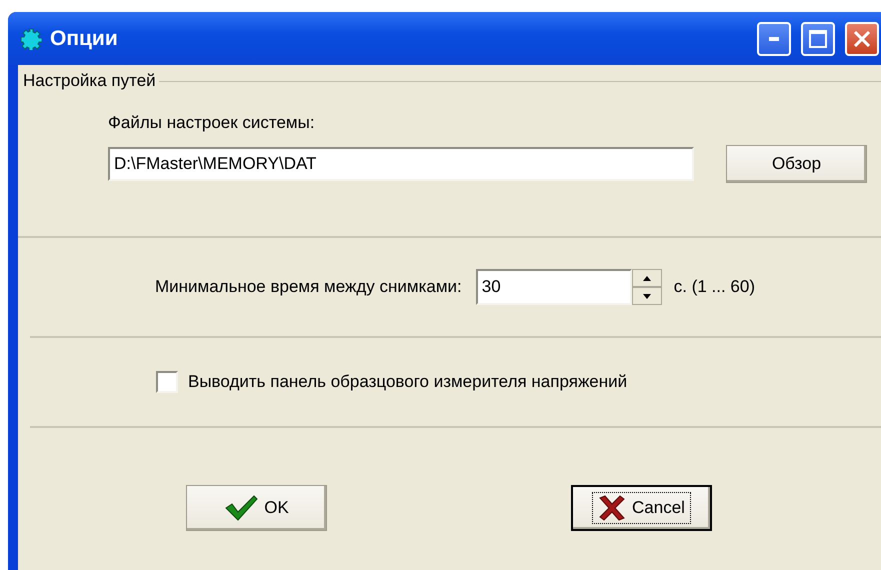  I want to click on close-button, so click(862, 39).